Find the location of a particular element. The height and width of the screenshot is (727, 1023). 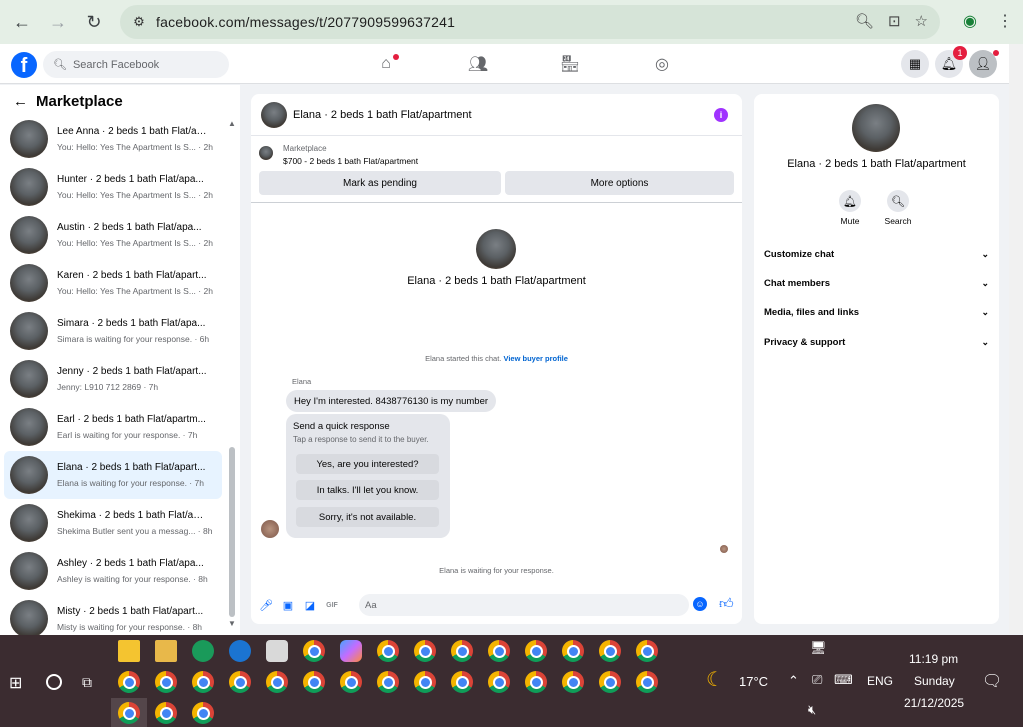

chat-members-row: Chat members ⌄ is located at coordinates (876, 283).